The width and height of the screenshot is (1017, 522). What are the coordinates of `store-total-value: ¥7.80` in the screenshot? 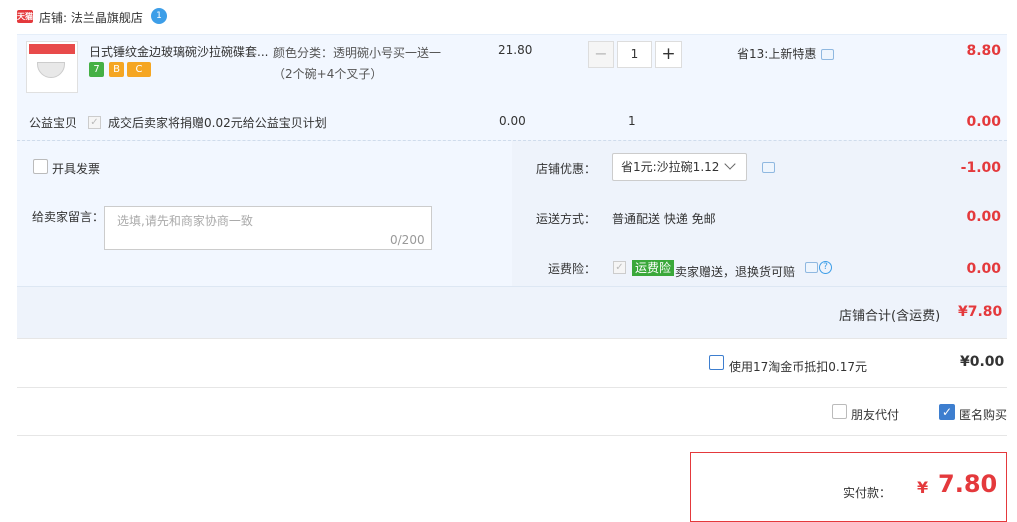 It's located at (980, 312).